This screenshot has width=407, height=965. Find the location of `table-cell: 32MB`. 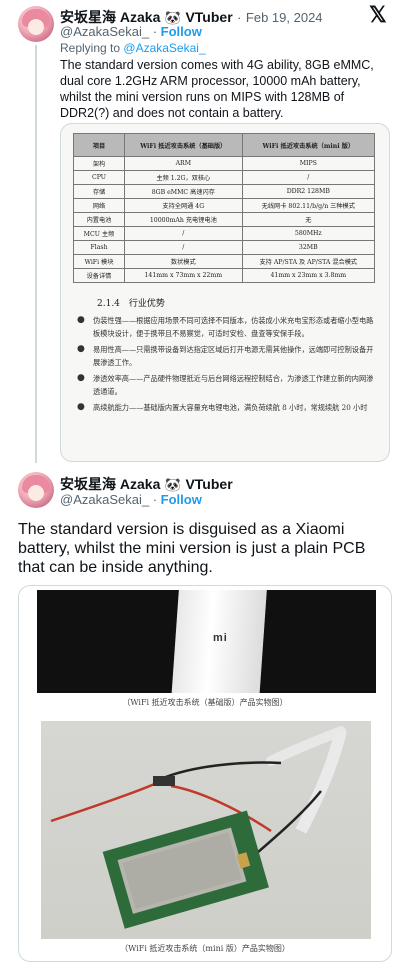

table-cell: 32MB is located at coordinates (308, 247).